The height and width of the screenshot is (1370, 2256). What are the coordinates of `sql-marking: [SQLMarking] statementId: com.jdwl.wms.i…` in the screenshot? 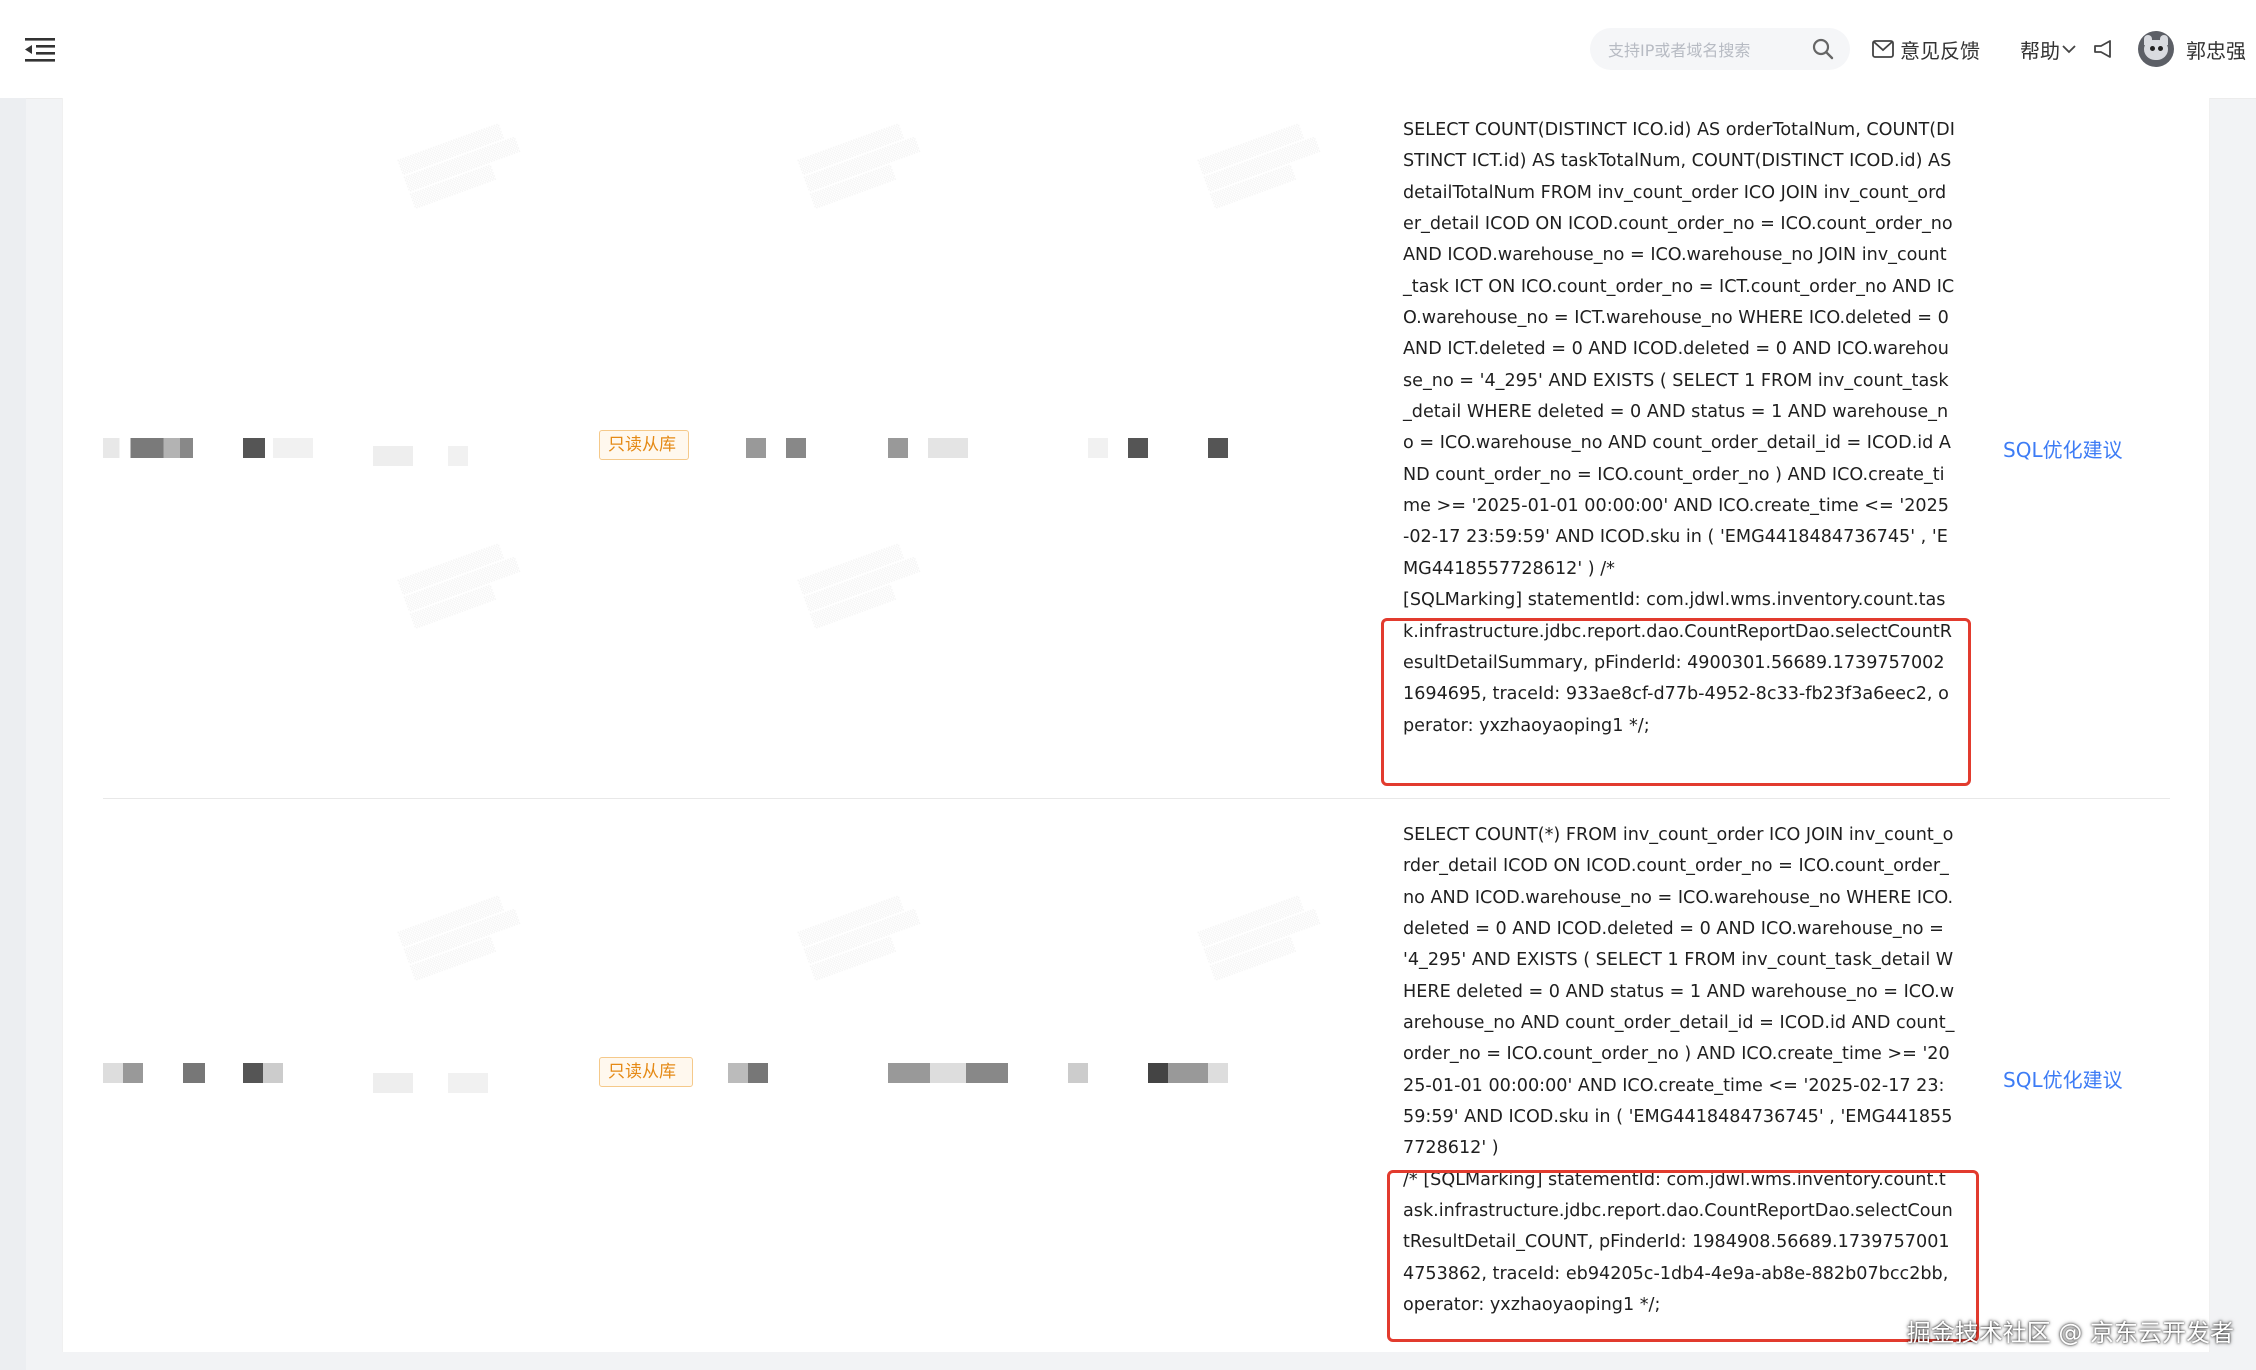 It's located at (1677, 663).